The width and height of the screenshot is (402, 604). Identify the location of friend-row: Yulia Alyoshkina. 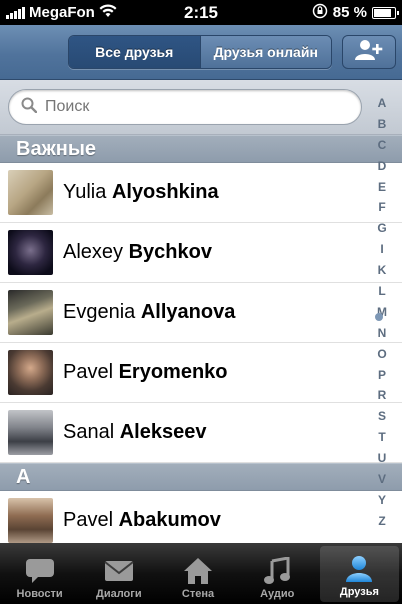
(201, 193).